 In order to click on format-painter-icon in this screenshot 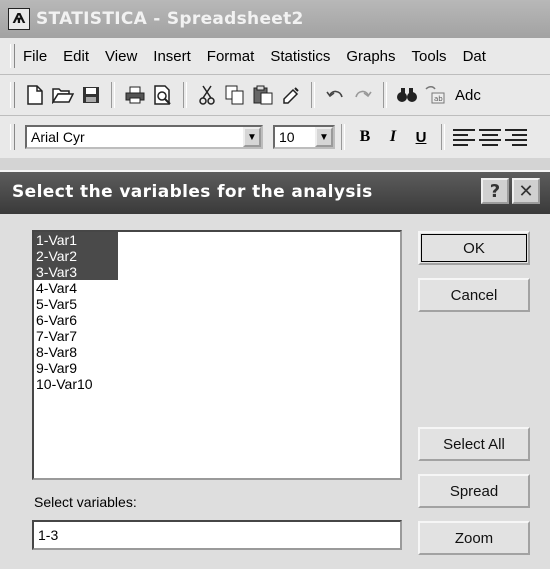, I will do `click(291, 95)`.